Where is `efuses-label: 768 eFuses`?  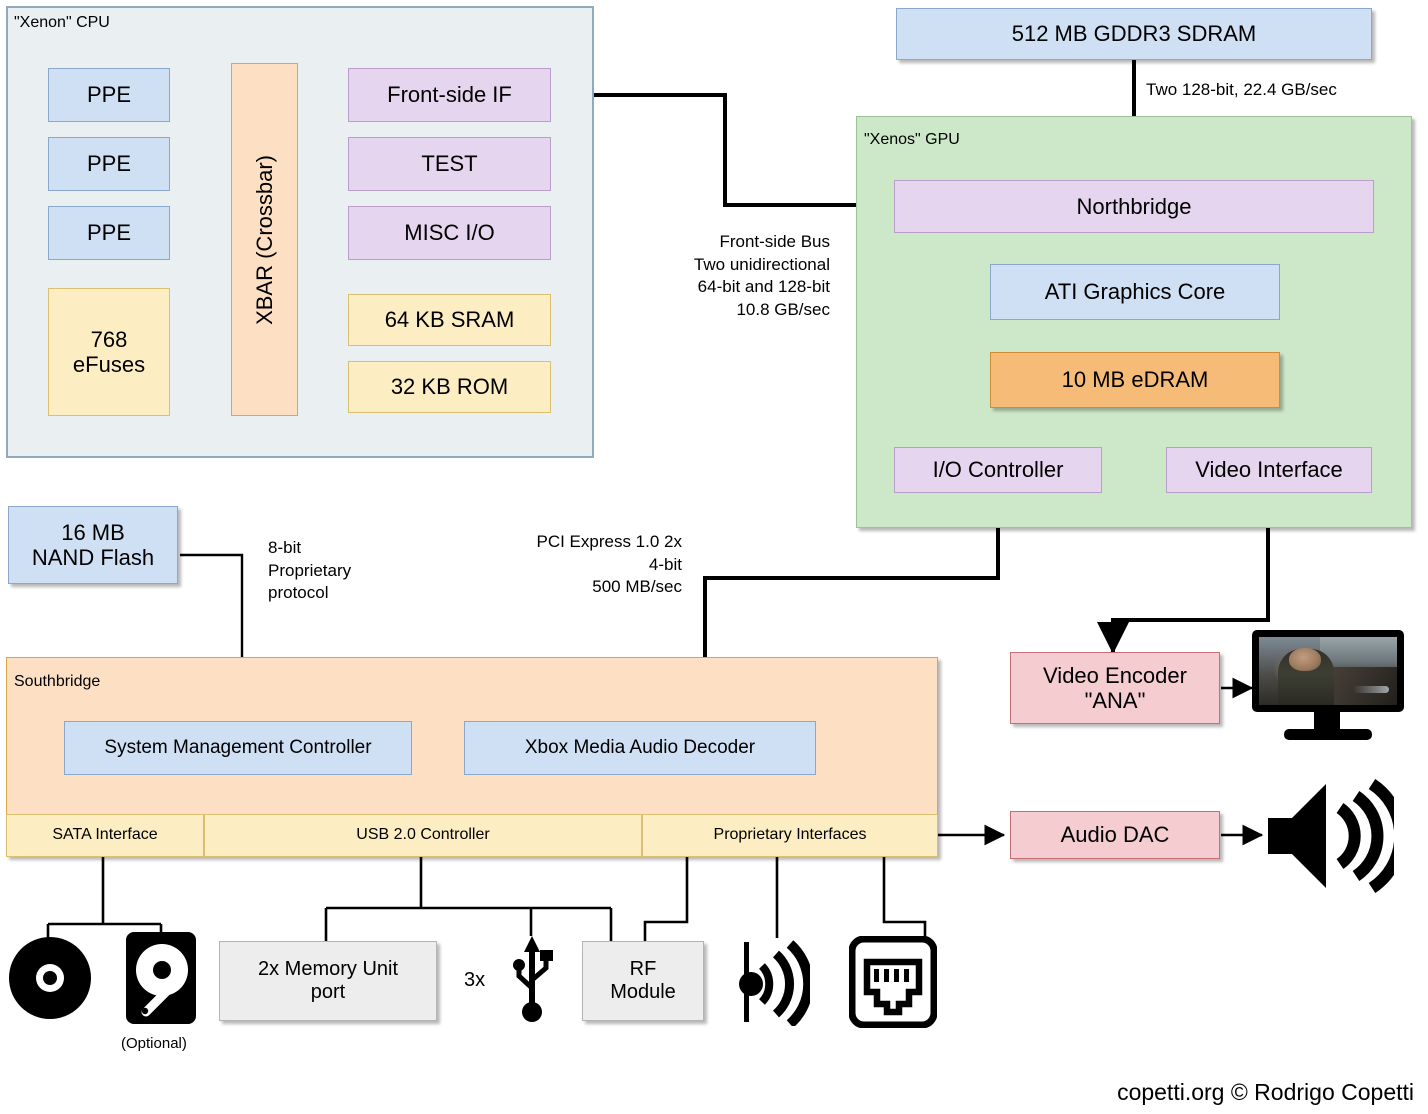
efuses-label: 768 eFuses is located at coordinates (109, 351).